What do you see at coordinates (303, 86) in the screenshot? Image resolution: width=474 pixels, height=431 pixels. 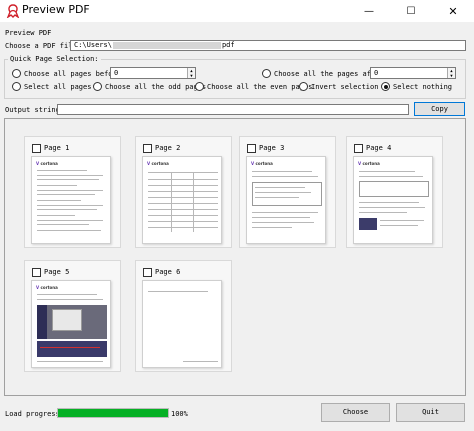 I see `invert-selection-radio` at bounding box center [303, 86].